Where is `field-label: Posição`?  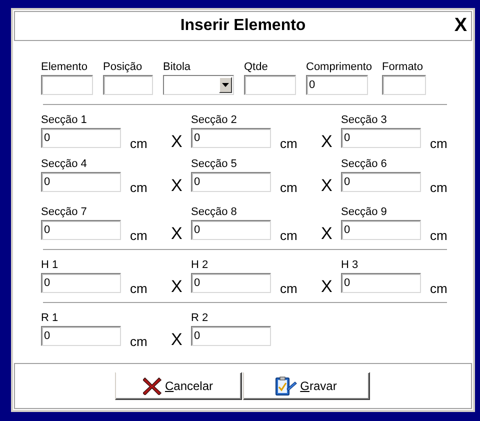 field-label: Posição is located at coordinates (123, 67).